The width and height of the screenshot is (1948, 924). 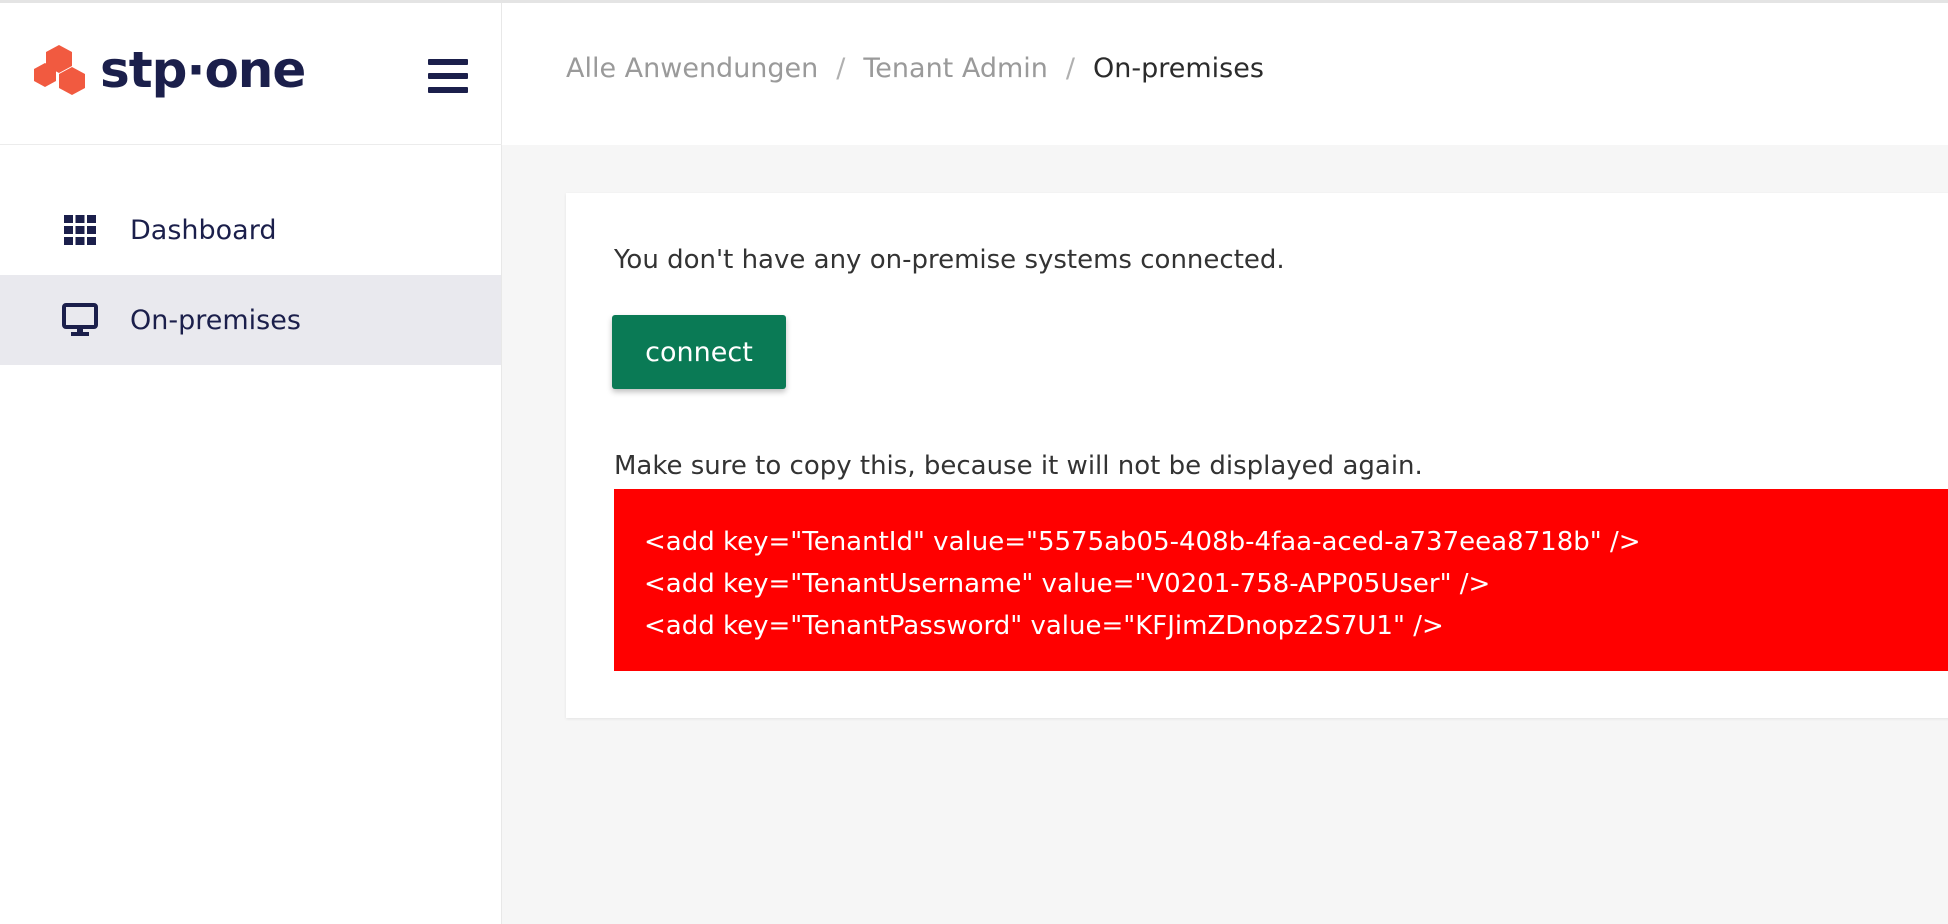 I want to click on menu-toggle-icon, so click(x=448, y=76).